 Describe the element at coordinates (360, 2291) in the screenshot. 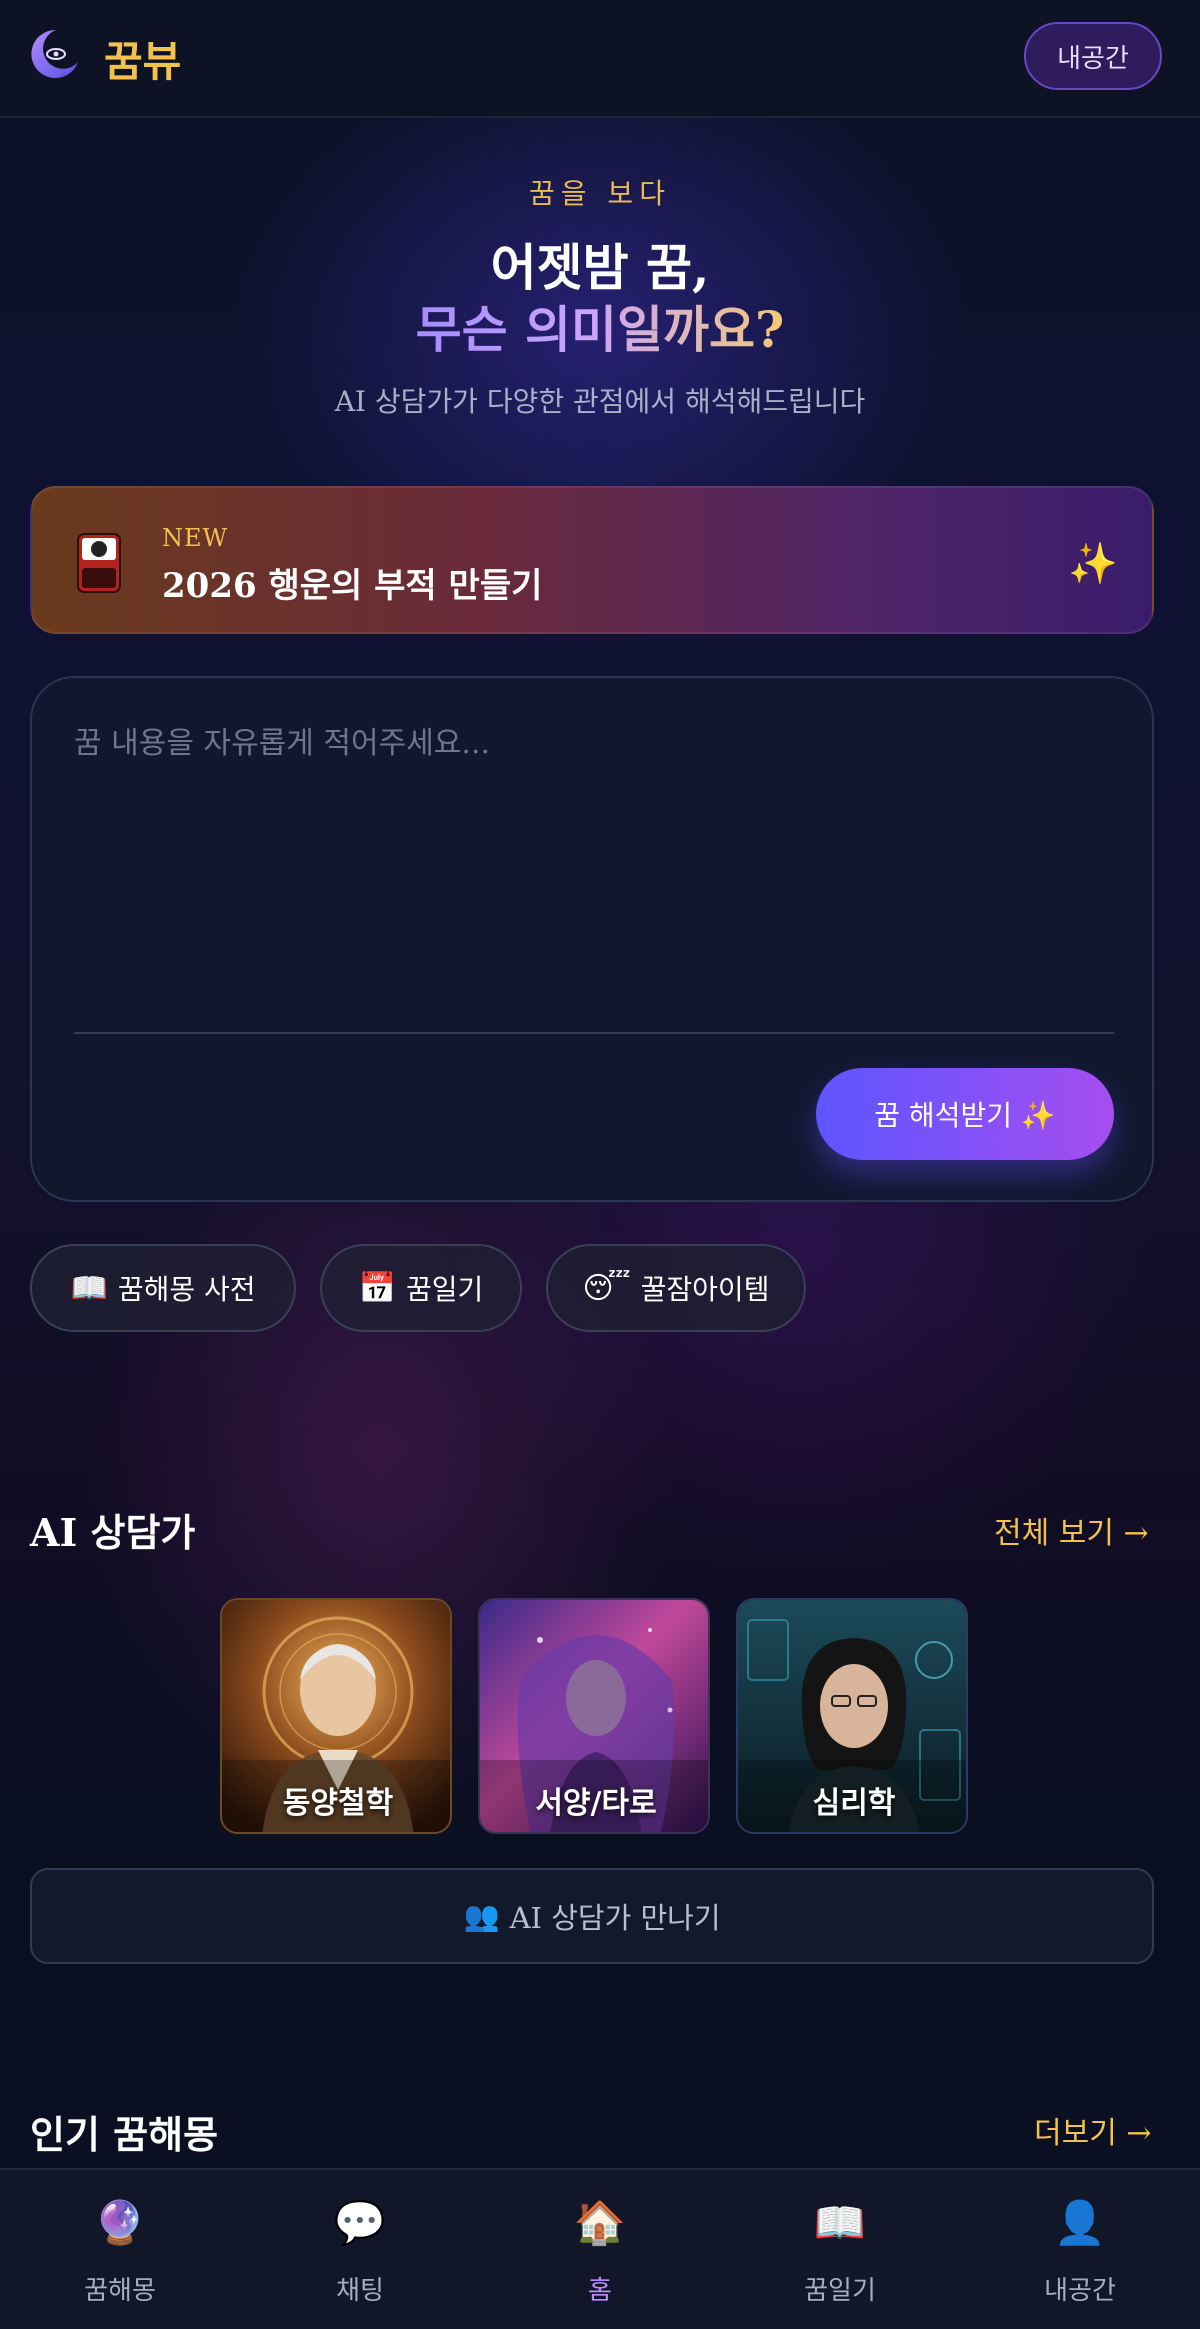

I see `nav-label: 채팅` at that location.